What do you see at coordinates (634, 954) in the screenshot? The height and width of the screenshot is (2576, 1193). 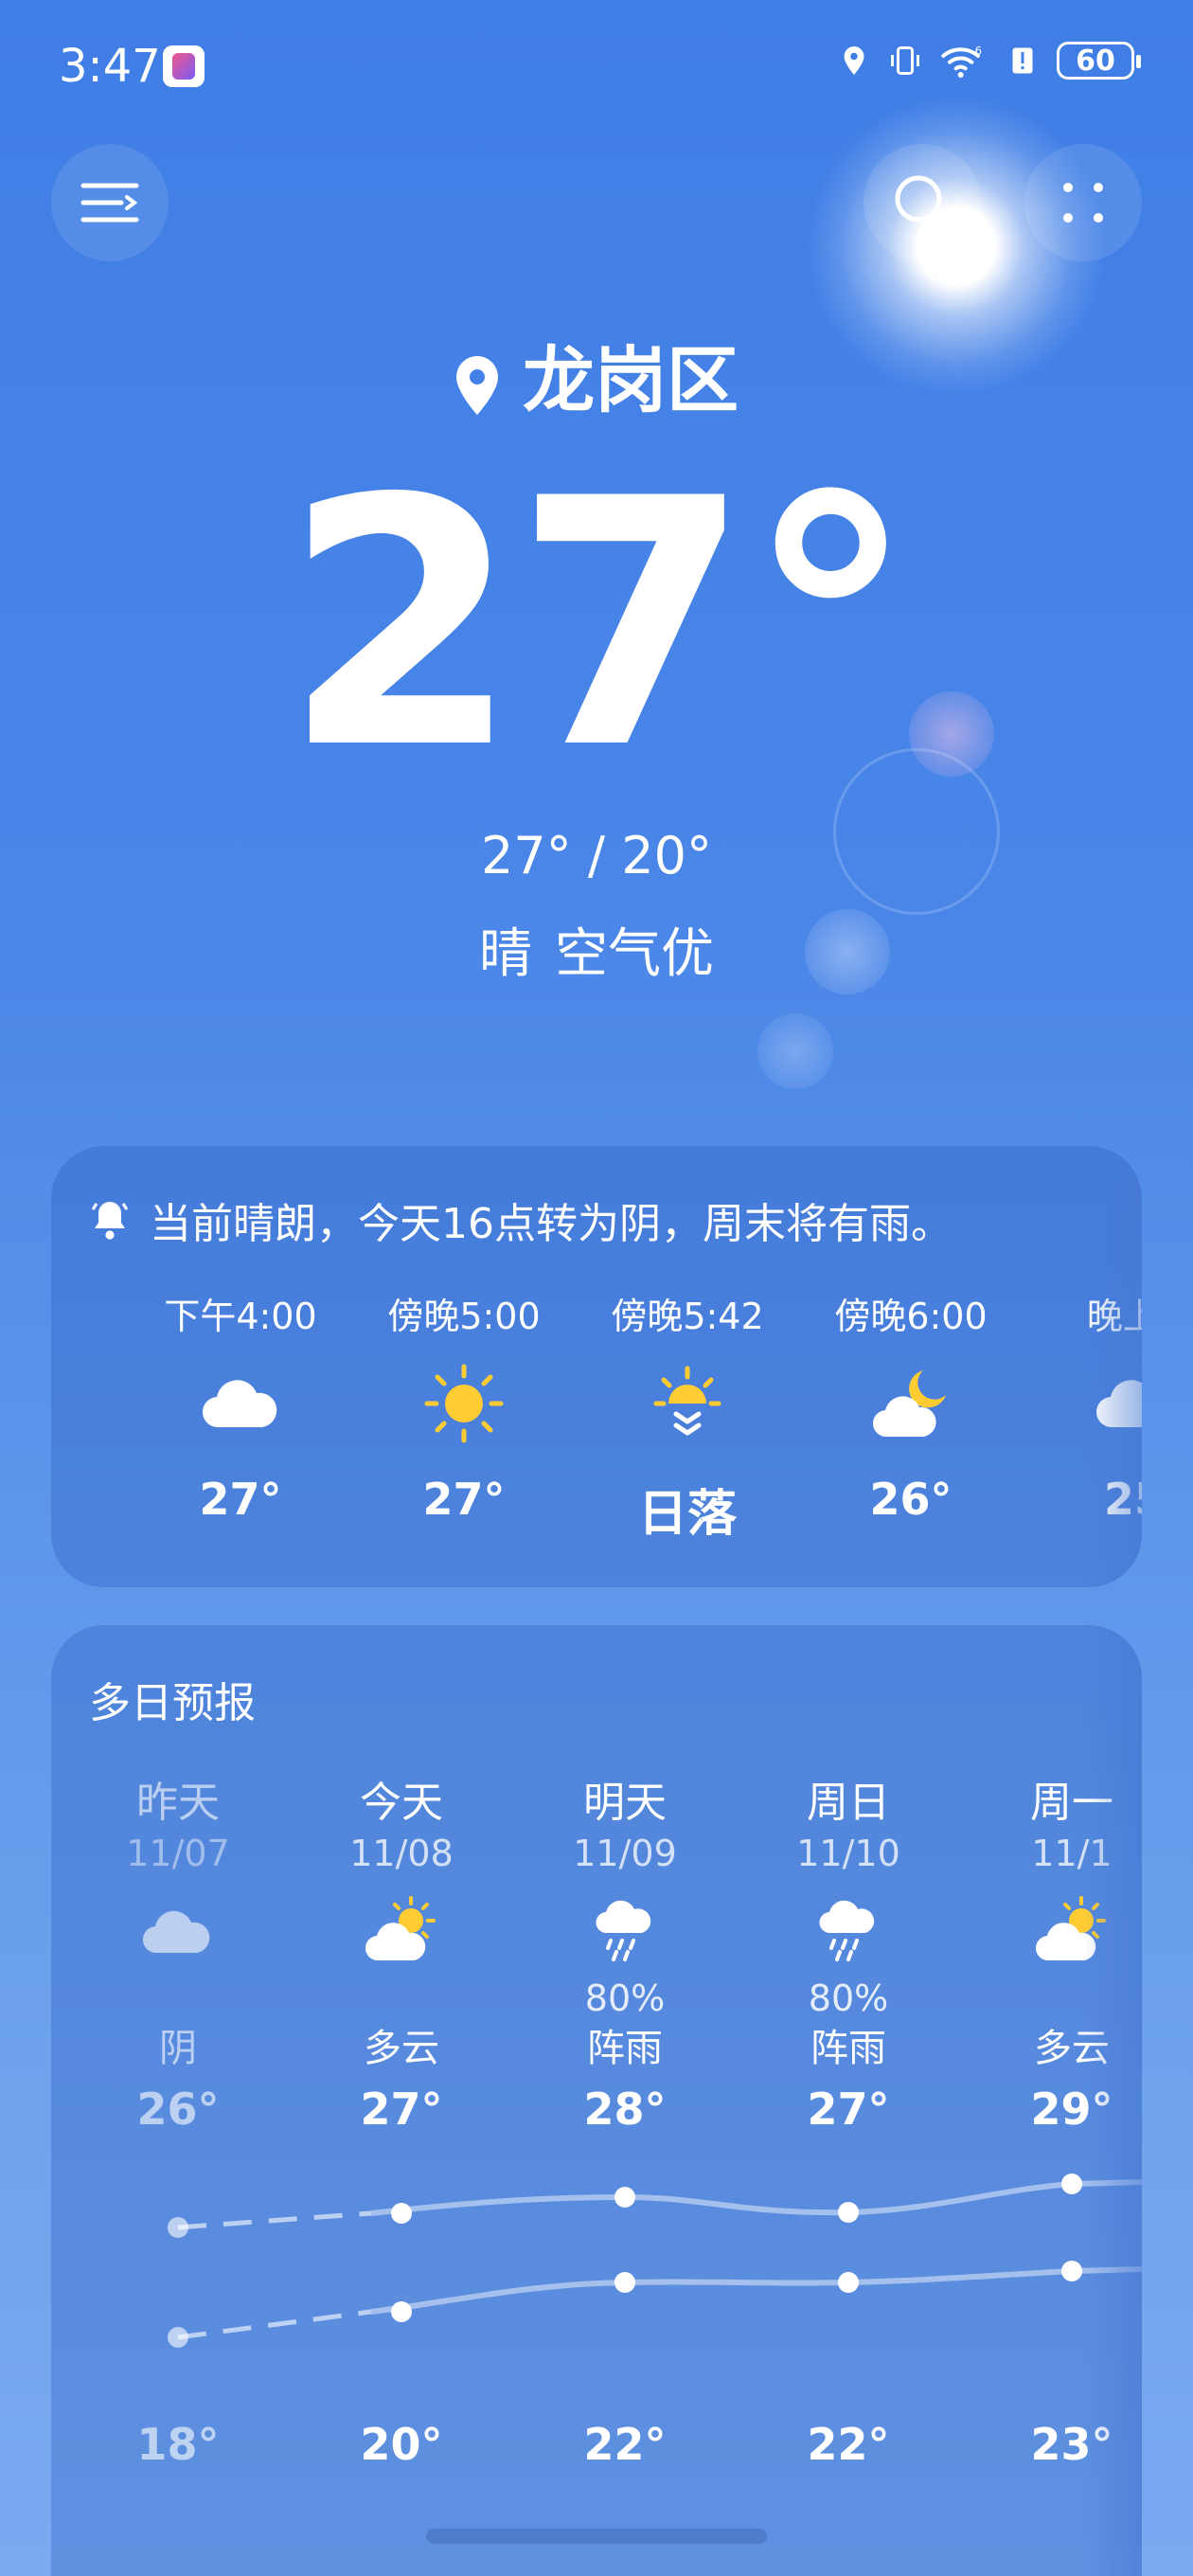 I see `air-quality: 空气优` at bounding box center [634, 954].